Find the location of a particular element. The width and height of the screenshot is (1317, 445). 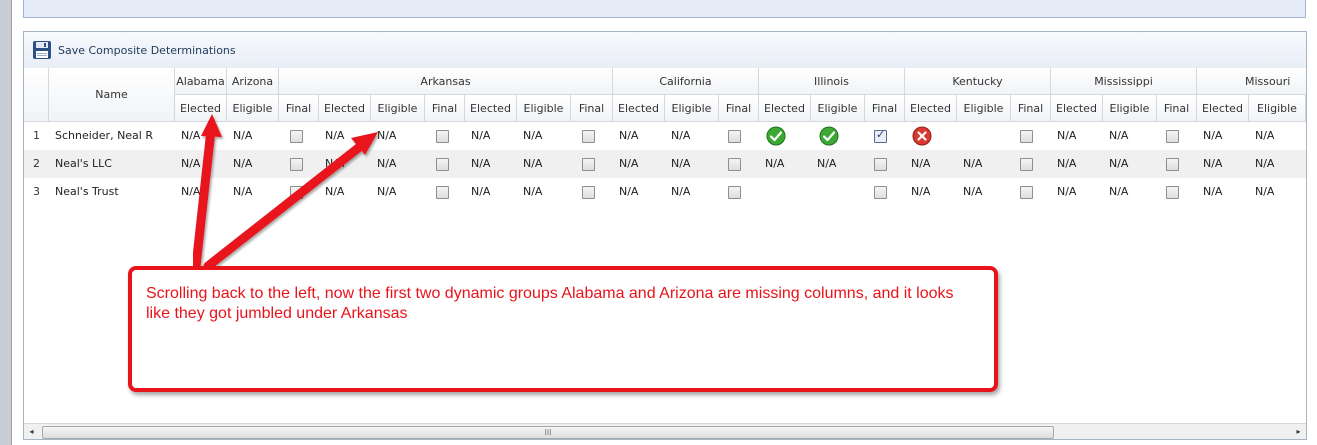

subheader-missouri-eligible: Eligible is located at coordinates (1277, 108).